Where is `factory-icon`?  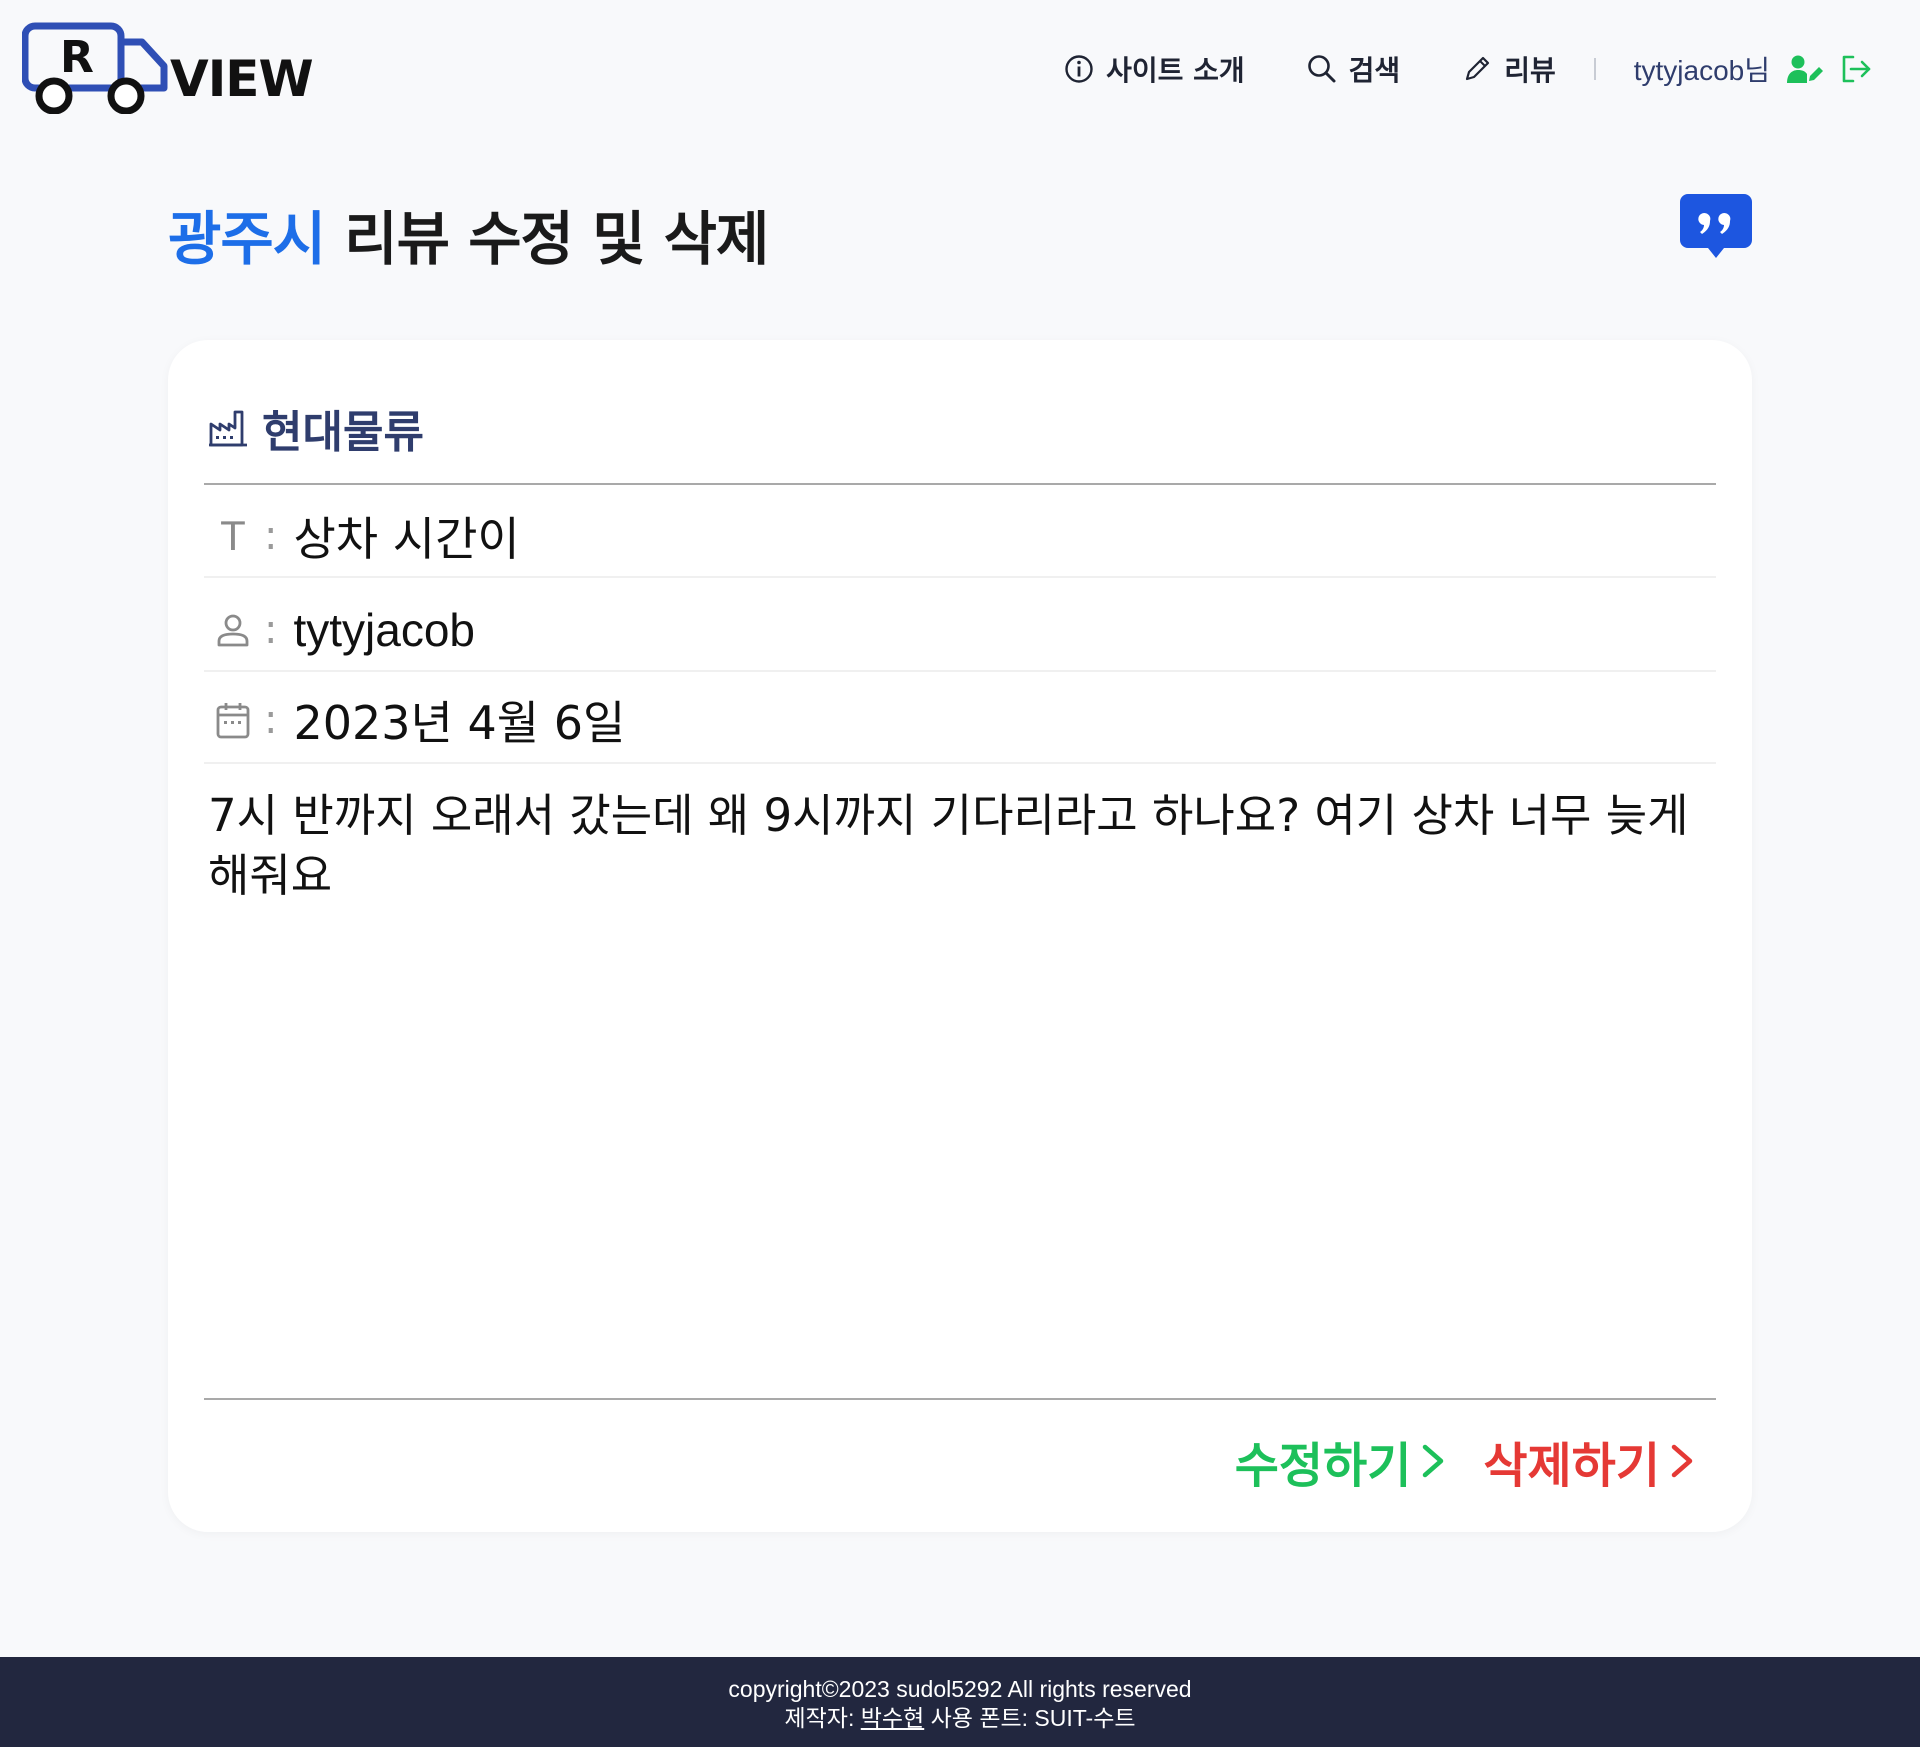 factory-icon is located at coordinates (228, 428).